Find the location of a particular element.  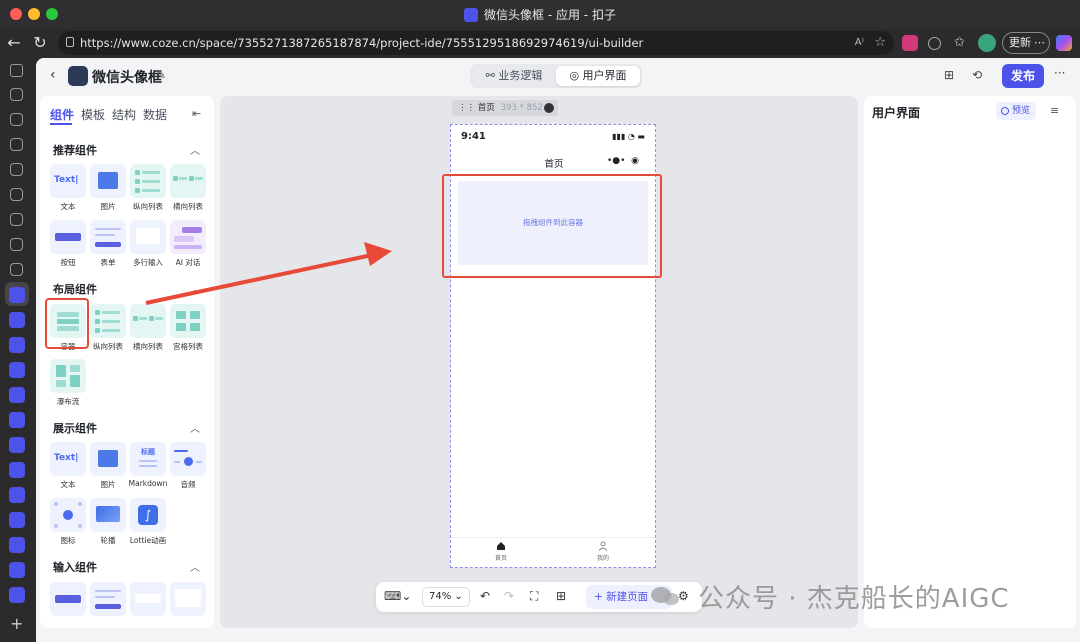

undo-icon: ↶ is located at coordinates (485, 596).